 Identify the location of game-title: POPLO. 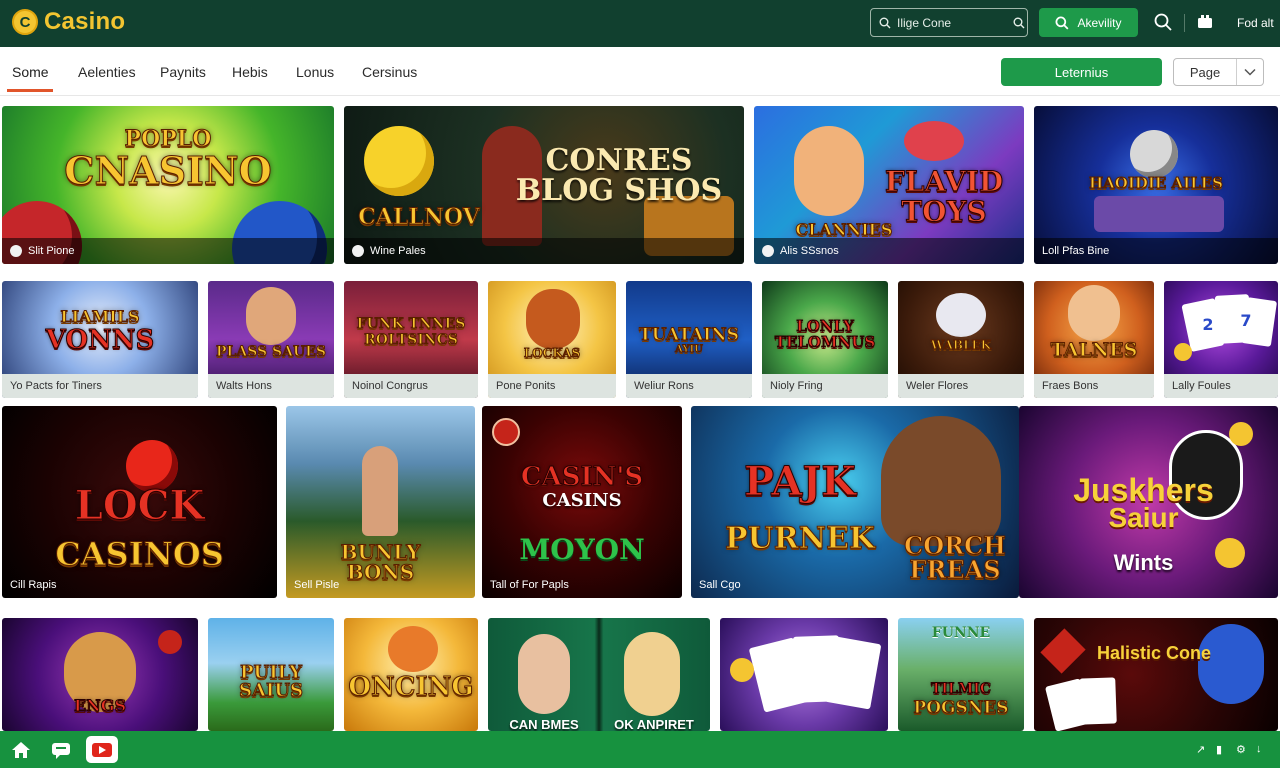
(168, 139).